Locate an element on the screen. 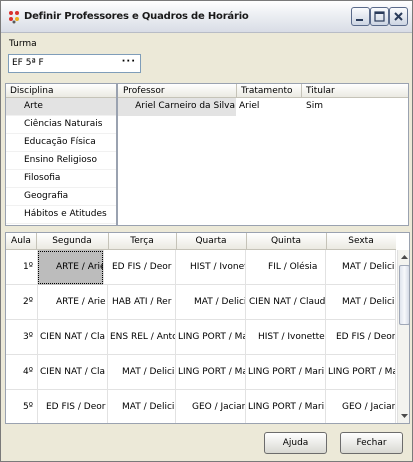 This screenshot has width=413, height=462. close-button is located at coordinates (398, 16).